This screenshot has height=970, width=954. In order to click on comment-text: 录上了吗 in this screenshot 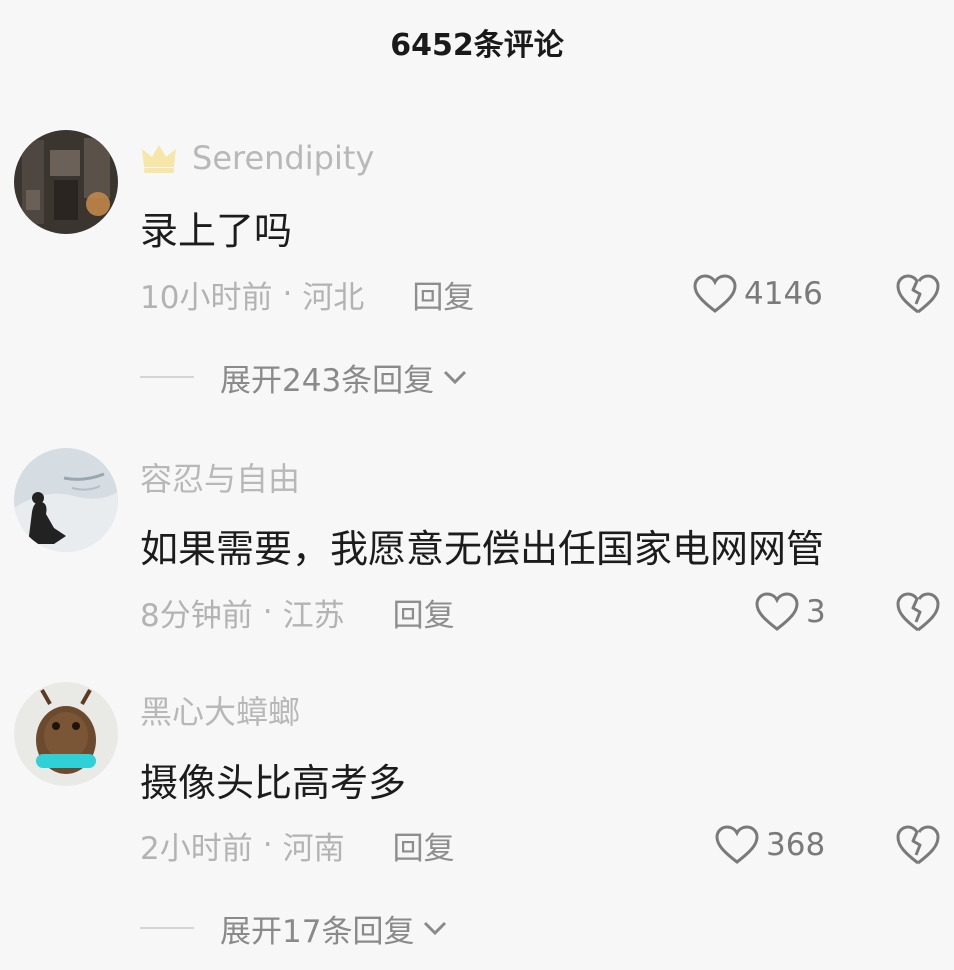, I will do `click(216, 231)`.